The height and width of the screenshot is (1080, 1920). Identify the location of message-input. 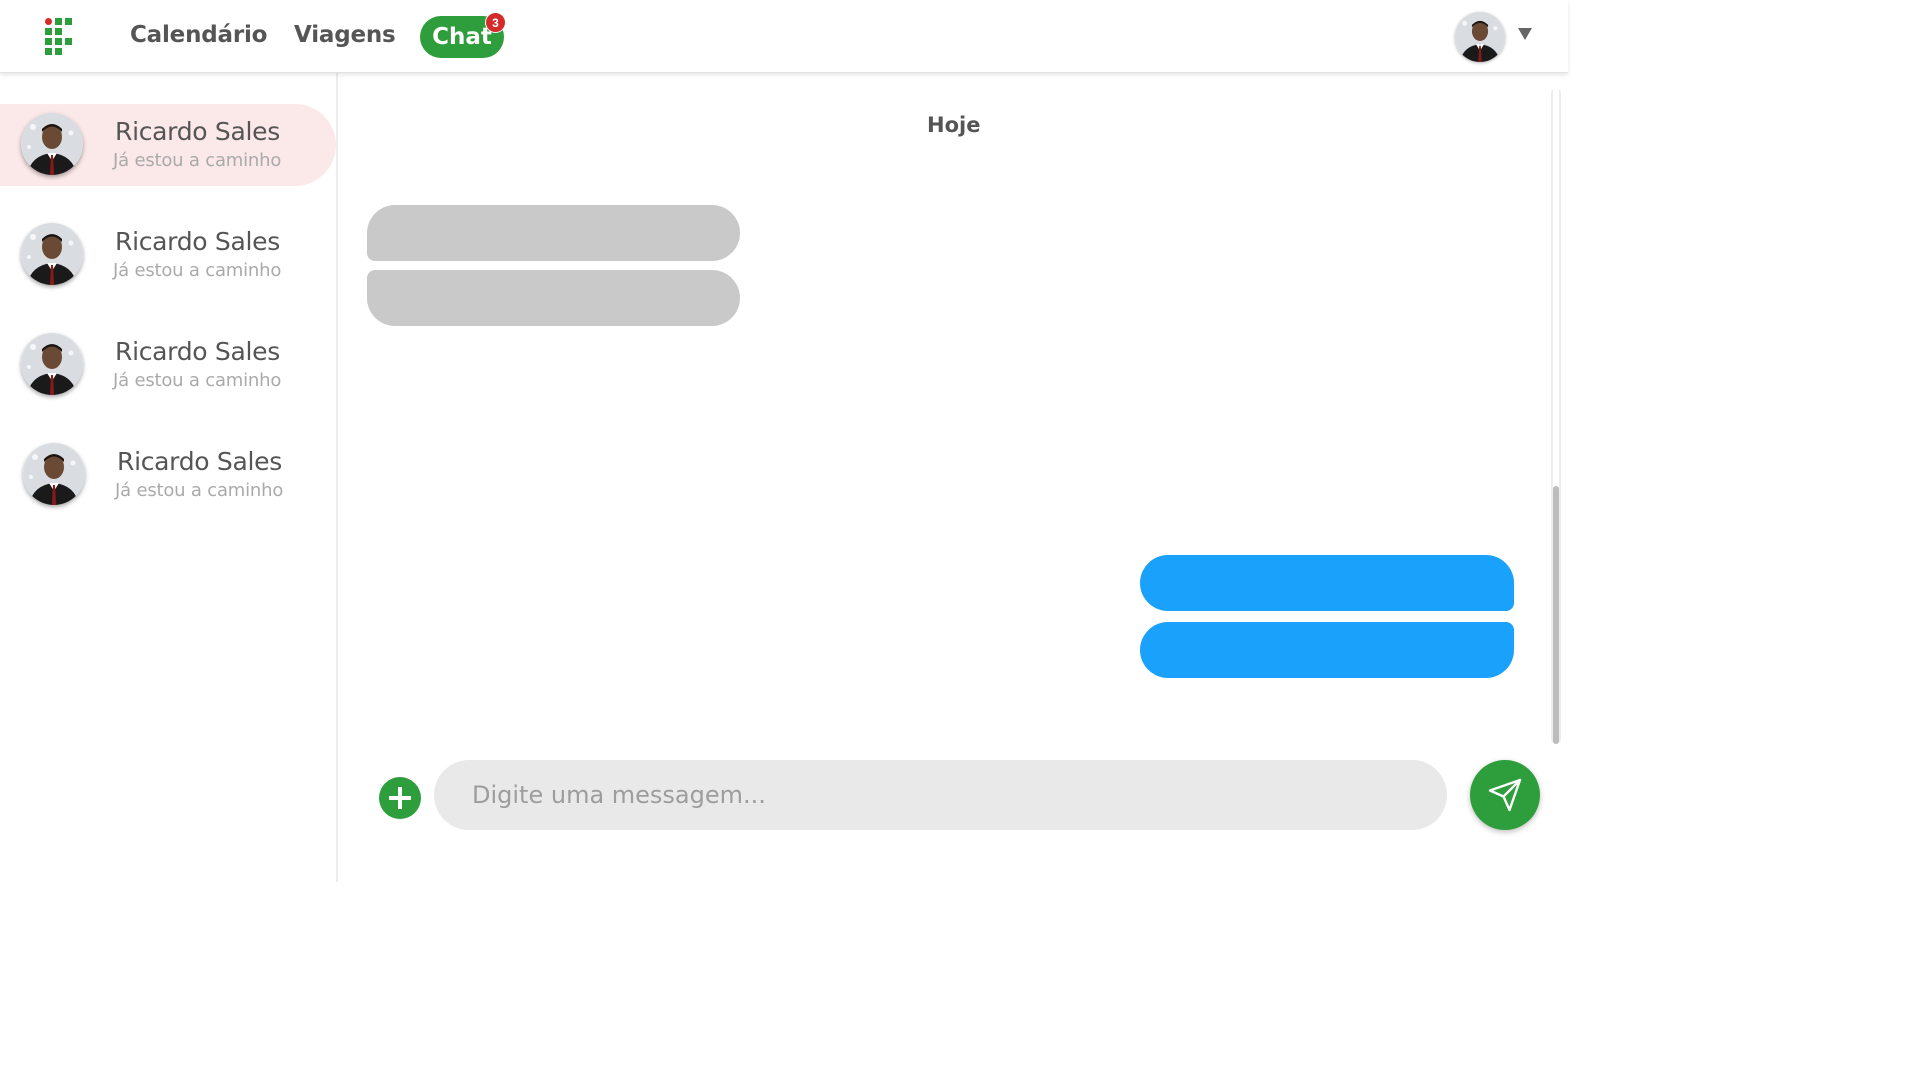
(940, 795).